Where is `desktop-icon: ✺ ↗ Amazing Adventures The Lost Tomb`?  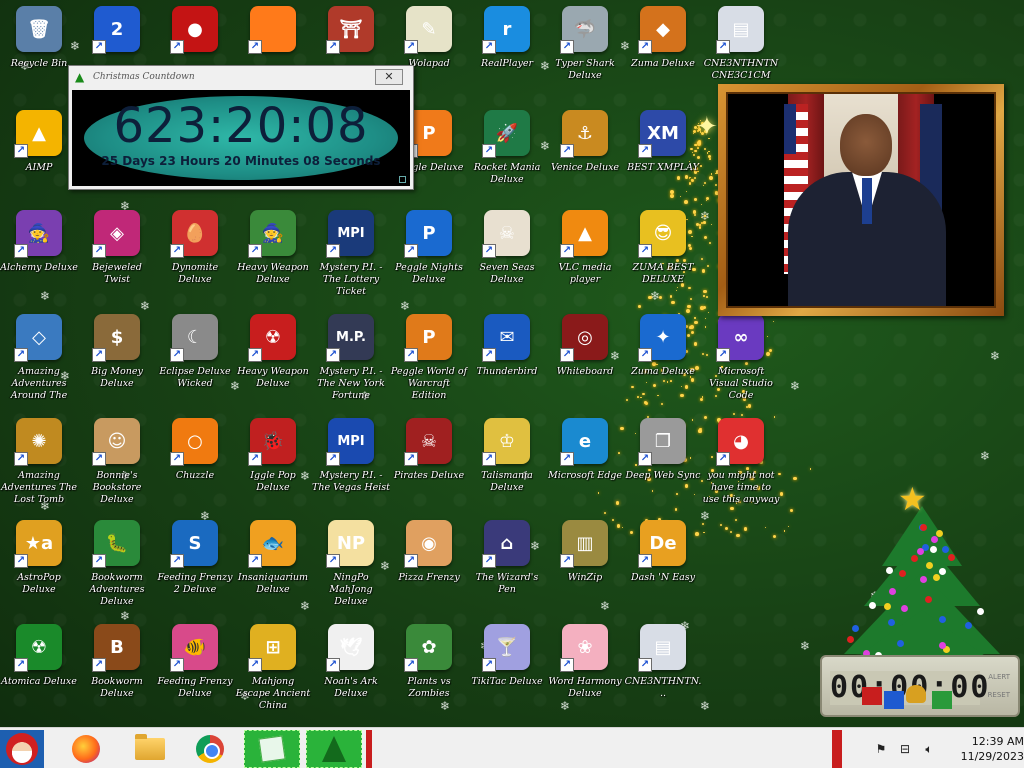 desktop-icon: ✺ ↗ Amazing Adventures The Lost Tomb is located at coordinates (39, 468).